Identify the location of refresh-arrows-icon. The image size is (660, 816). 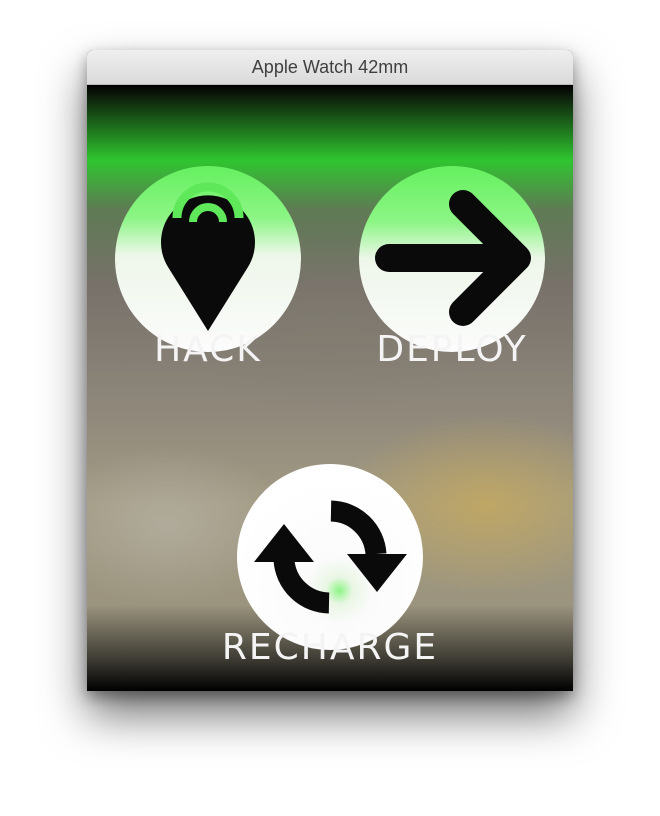
(330, 557).